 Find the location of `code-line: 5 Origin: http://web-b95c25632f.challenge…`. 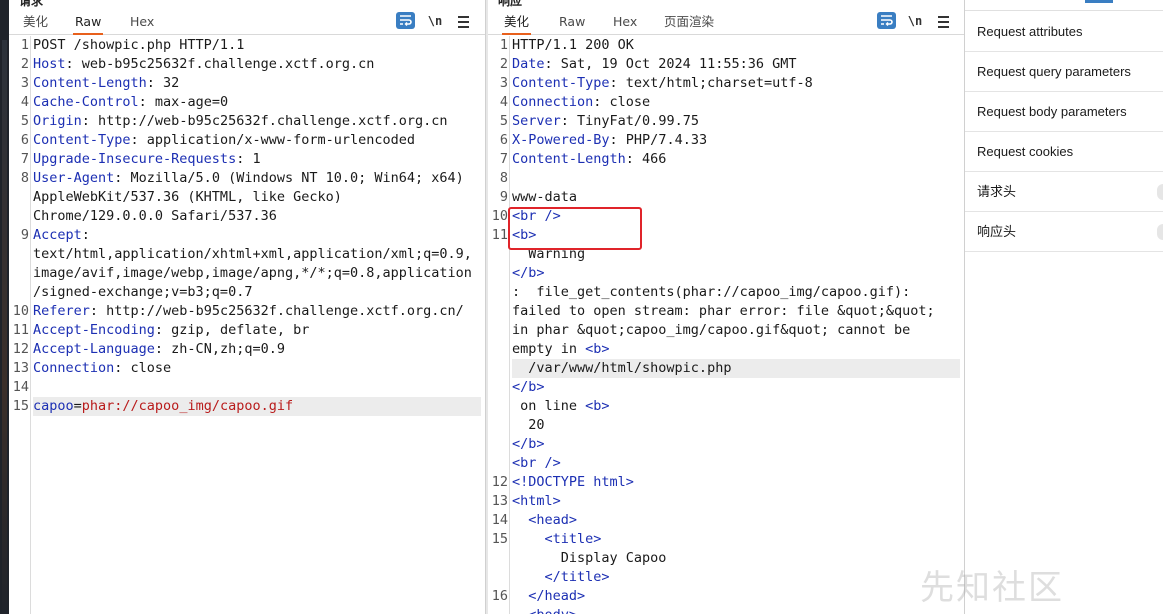

code-line: 5 Origin: http://web-b95c25632f.challenge… is located at coordinates (247, 121).